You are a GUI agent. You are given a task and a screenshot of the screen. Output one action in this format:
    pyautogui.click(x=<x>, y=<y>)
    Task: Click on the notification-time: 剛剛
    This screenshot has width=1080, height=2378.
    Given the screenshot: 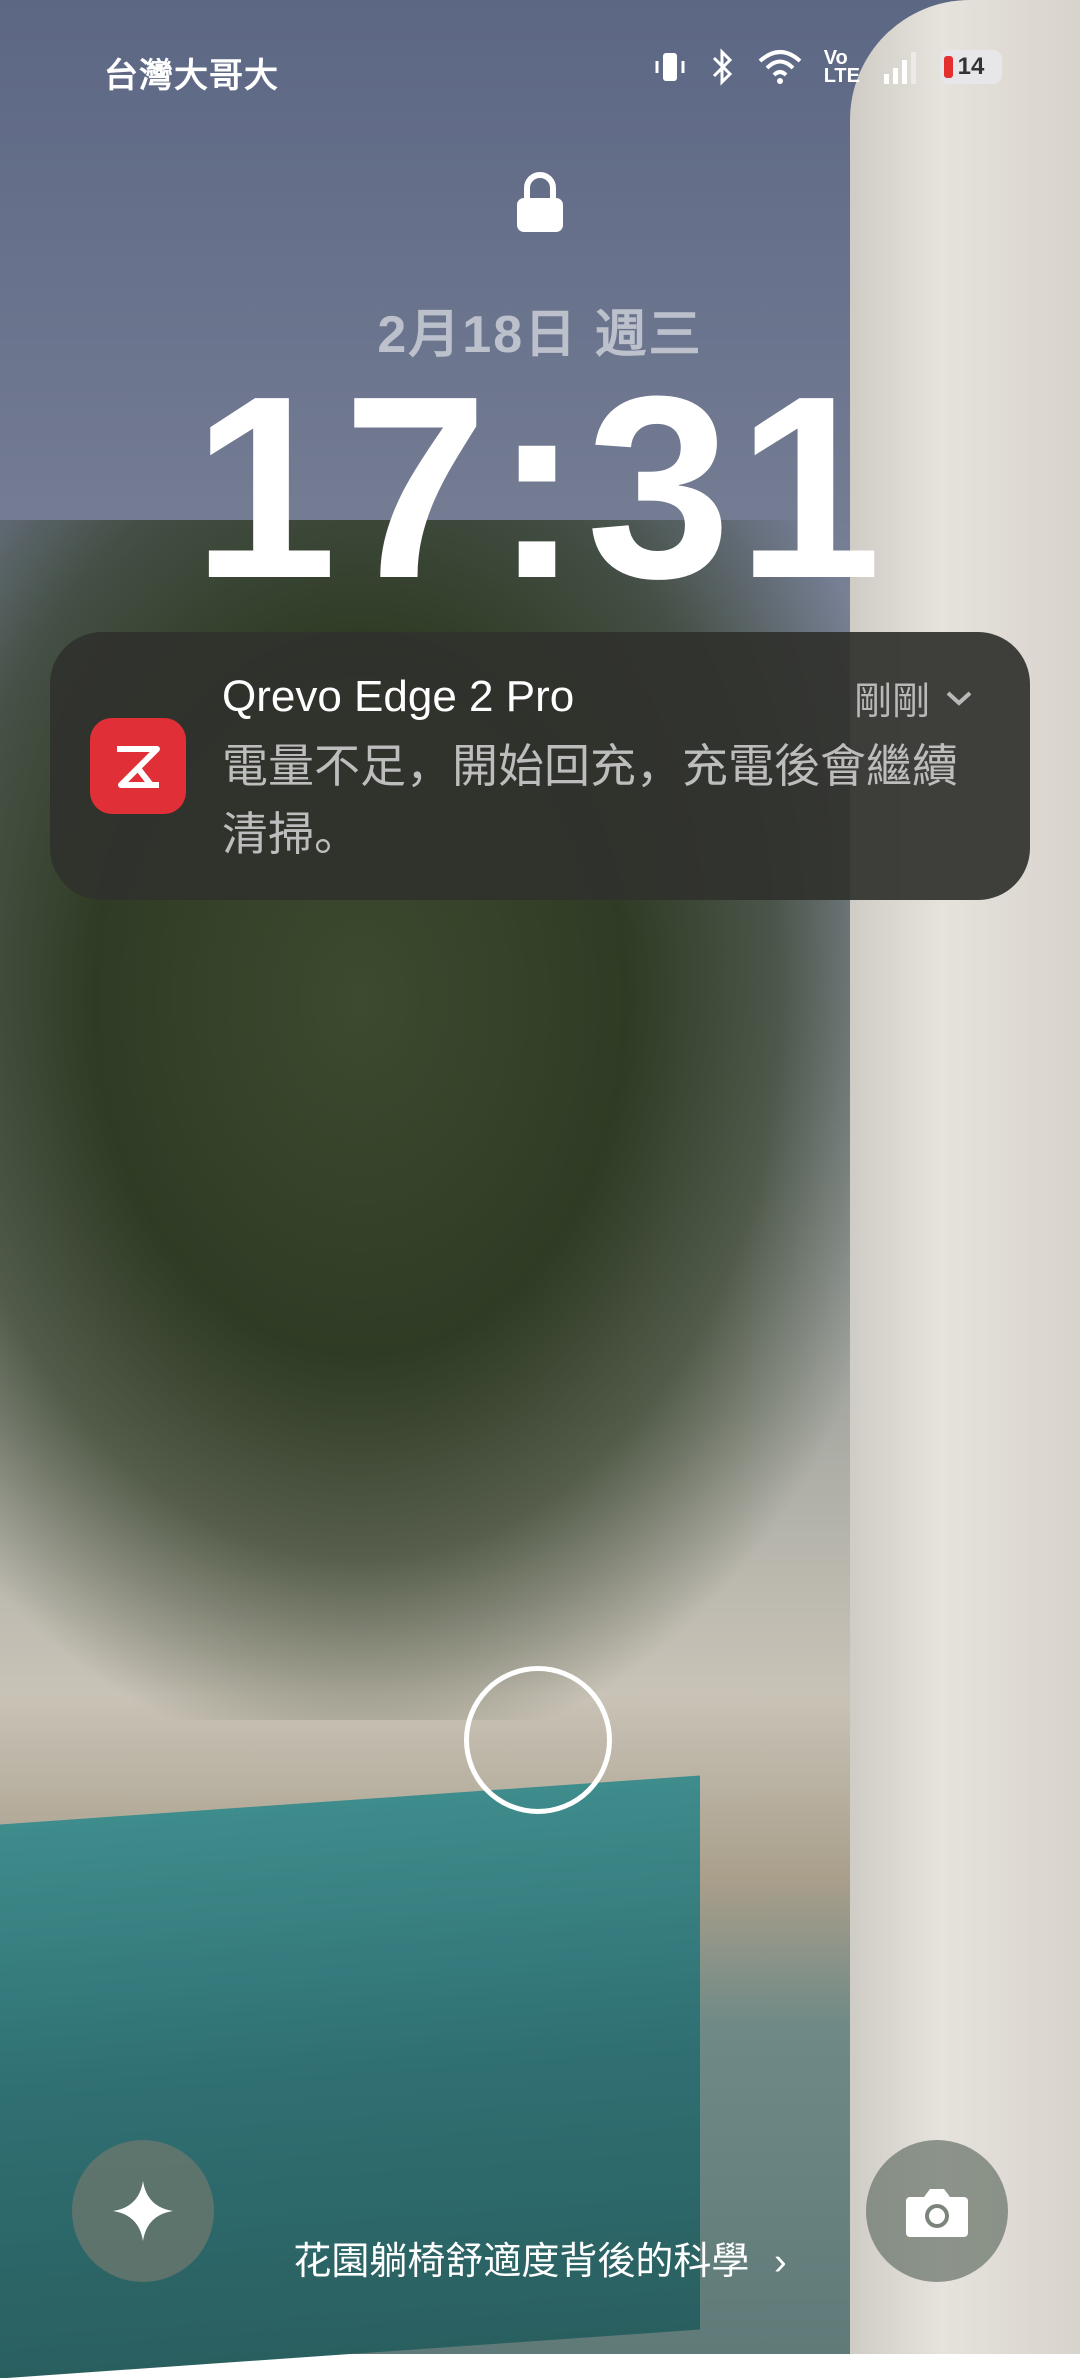 What is the action you would take?
    pyautogui.click(x=914, y=697)
    